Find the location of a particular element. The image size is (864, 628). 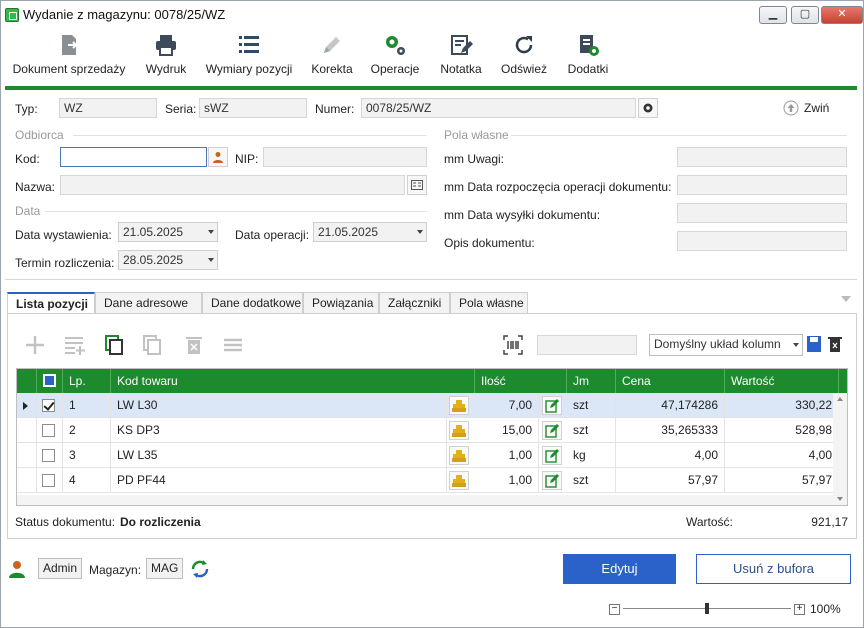

grid-vertical-scrollbar is located at coordinates (840, 449).